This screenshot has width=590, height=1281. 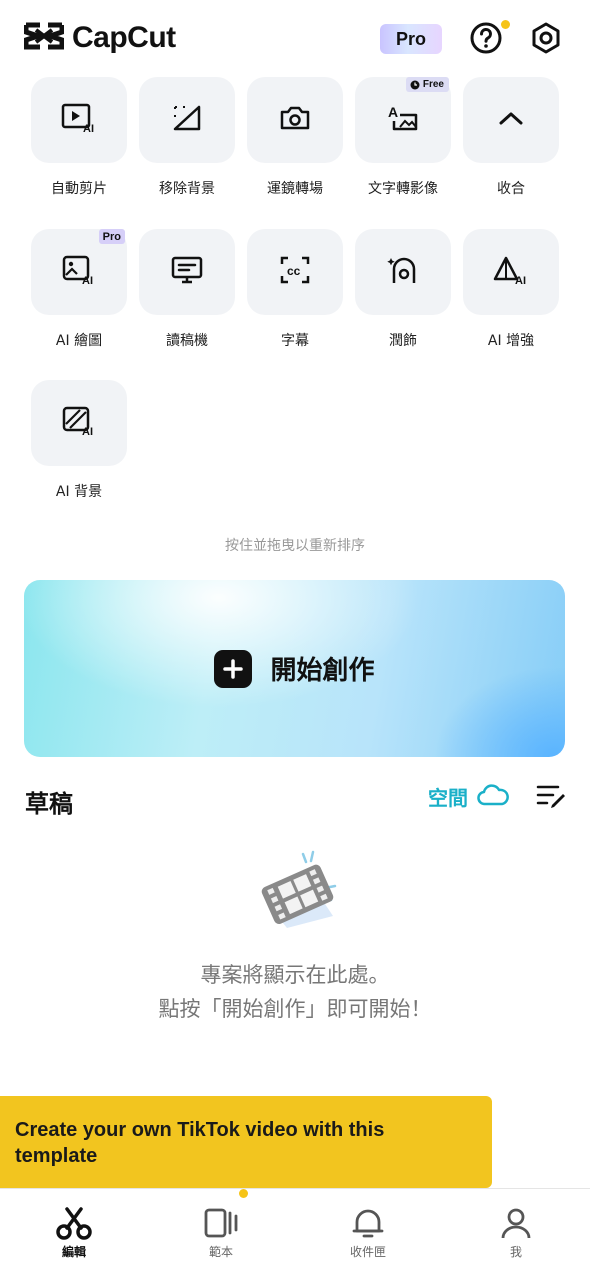 I want to click on tool-teleprompter: 讀稿機, so click(x=187, y=289).